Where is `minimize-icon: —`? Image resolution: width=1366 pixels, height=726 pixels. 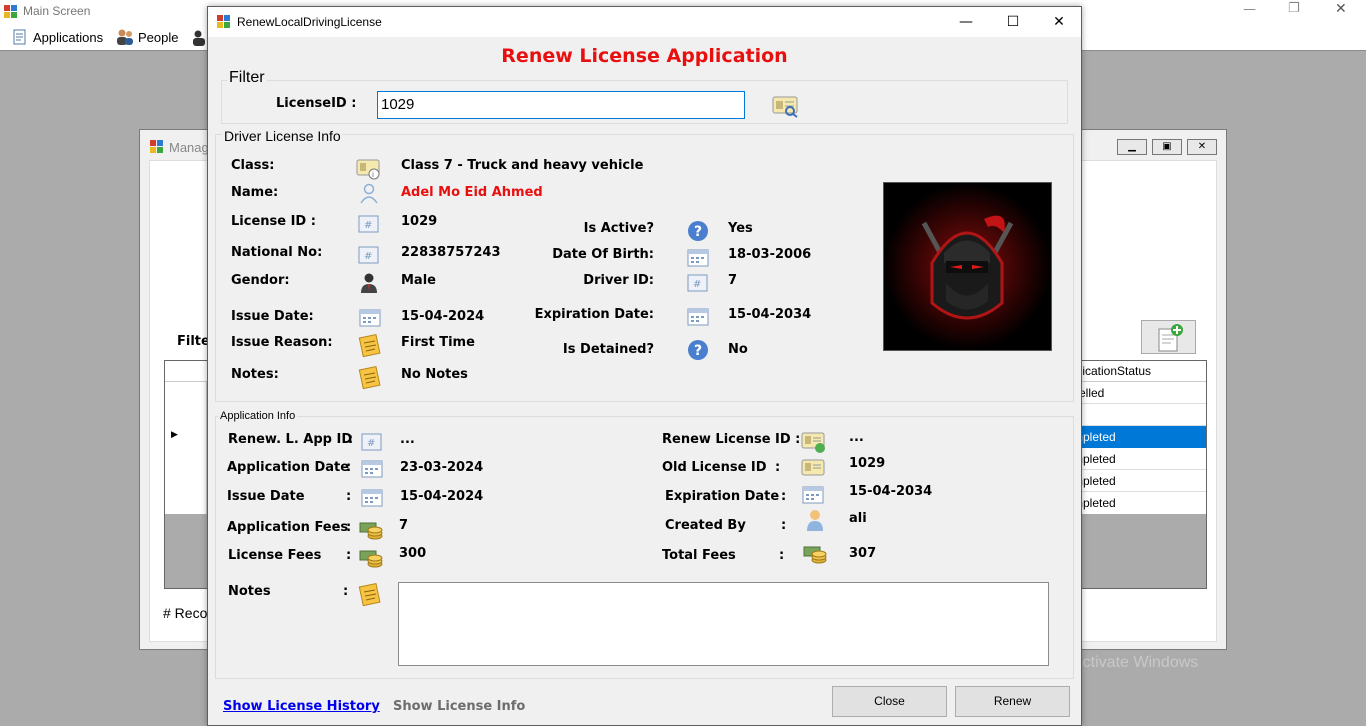
minimize-icon: — is located at coordinates (1249, 9).